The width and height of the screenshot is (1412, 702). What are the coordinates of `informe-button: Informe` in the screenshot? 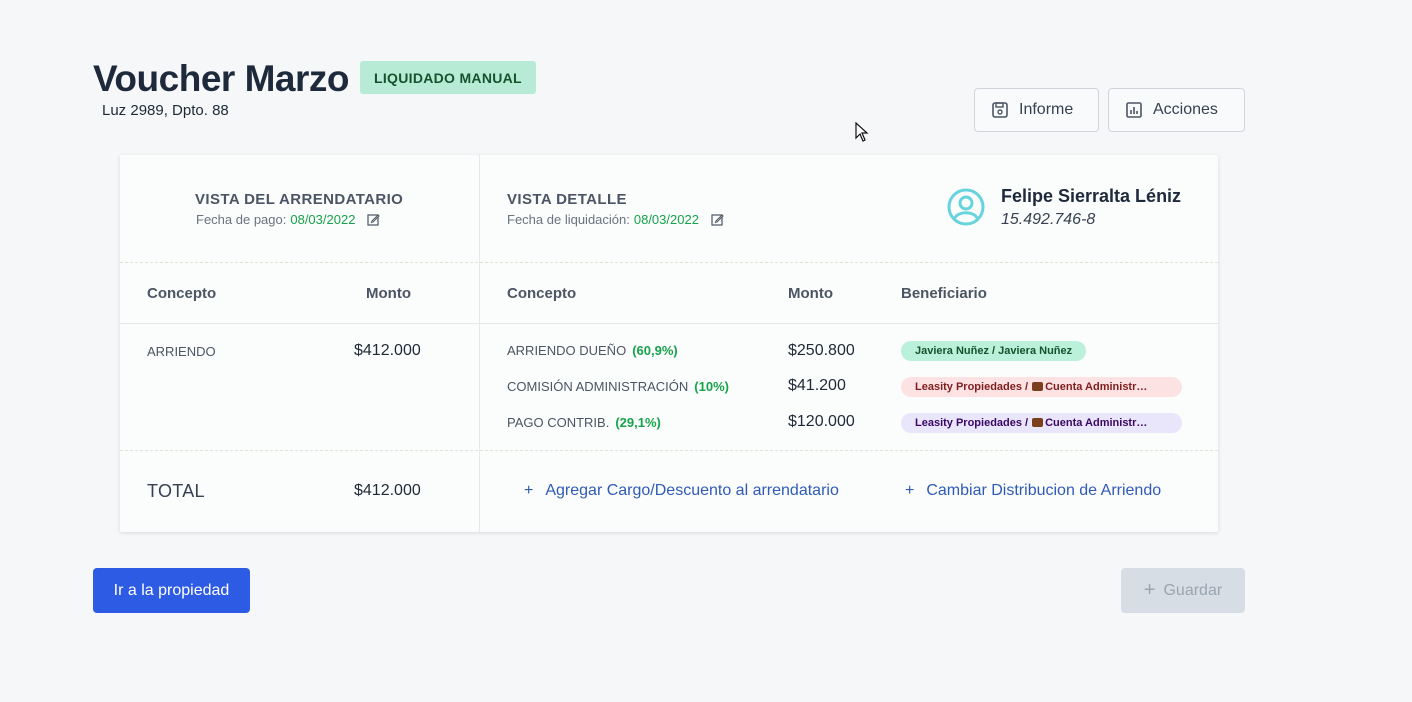 It's located at (1036, 110).